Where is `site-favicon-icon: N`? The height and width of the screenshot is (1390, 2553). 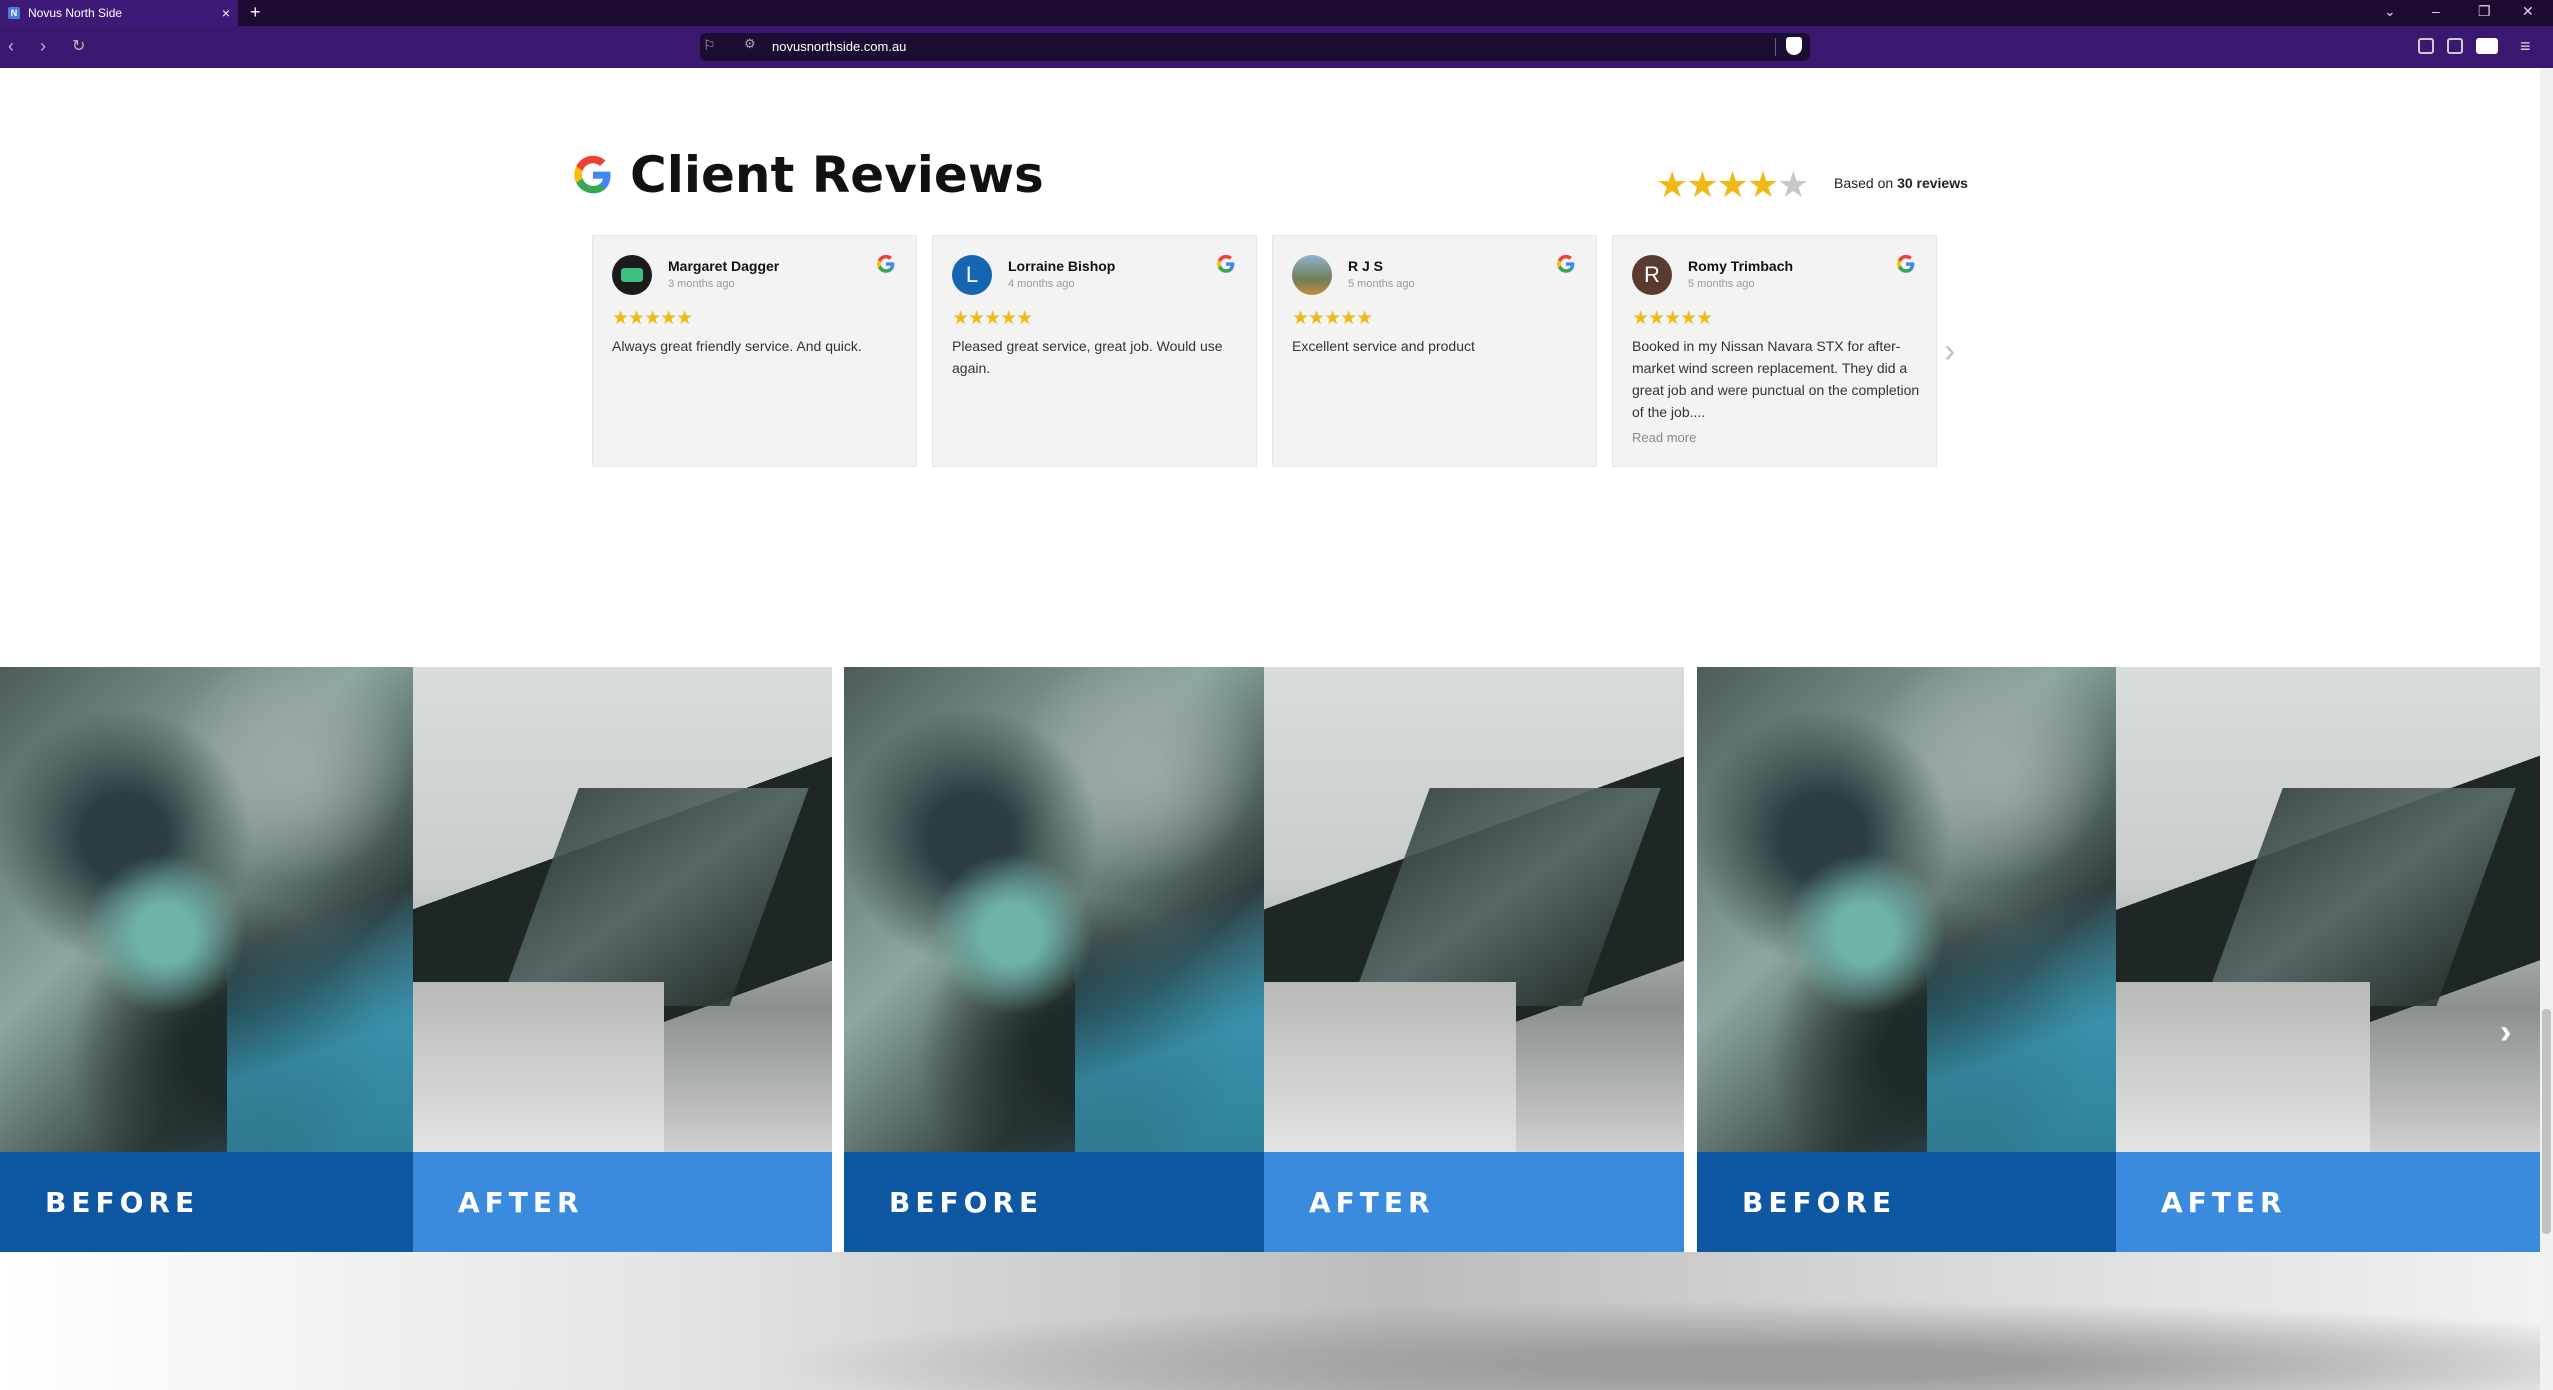 site-favicon-icon: N is located at coordinates (14, 13).